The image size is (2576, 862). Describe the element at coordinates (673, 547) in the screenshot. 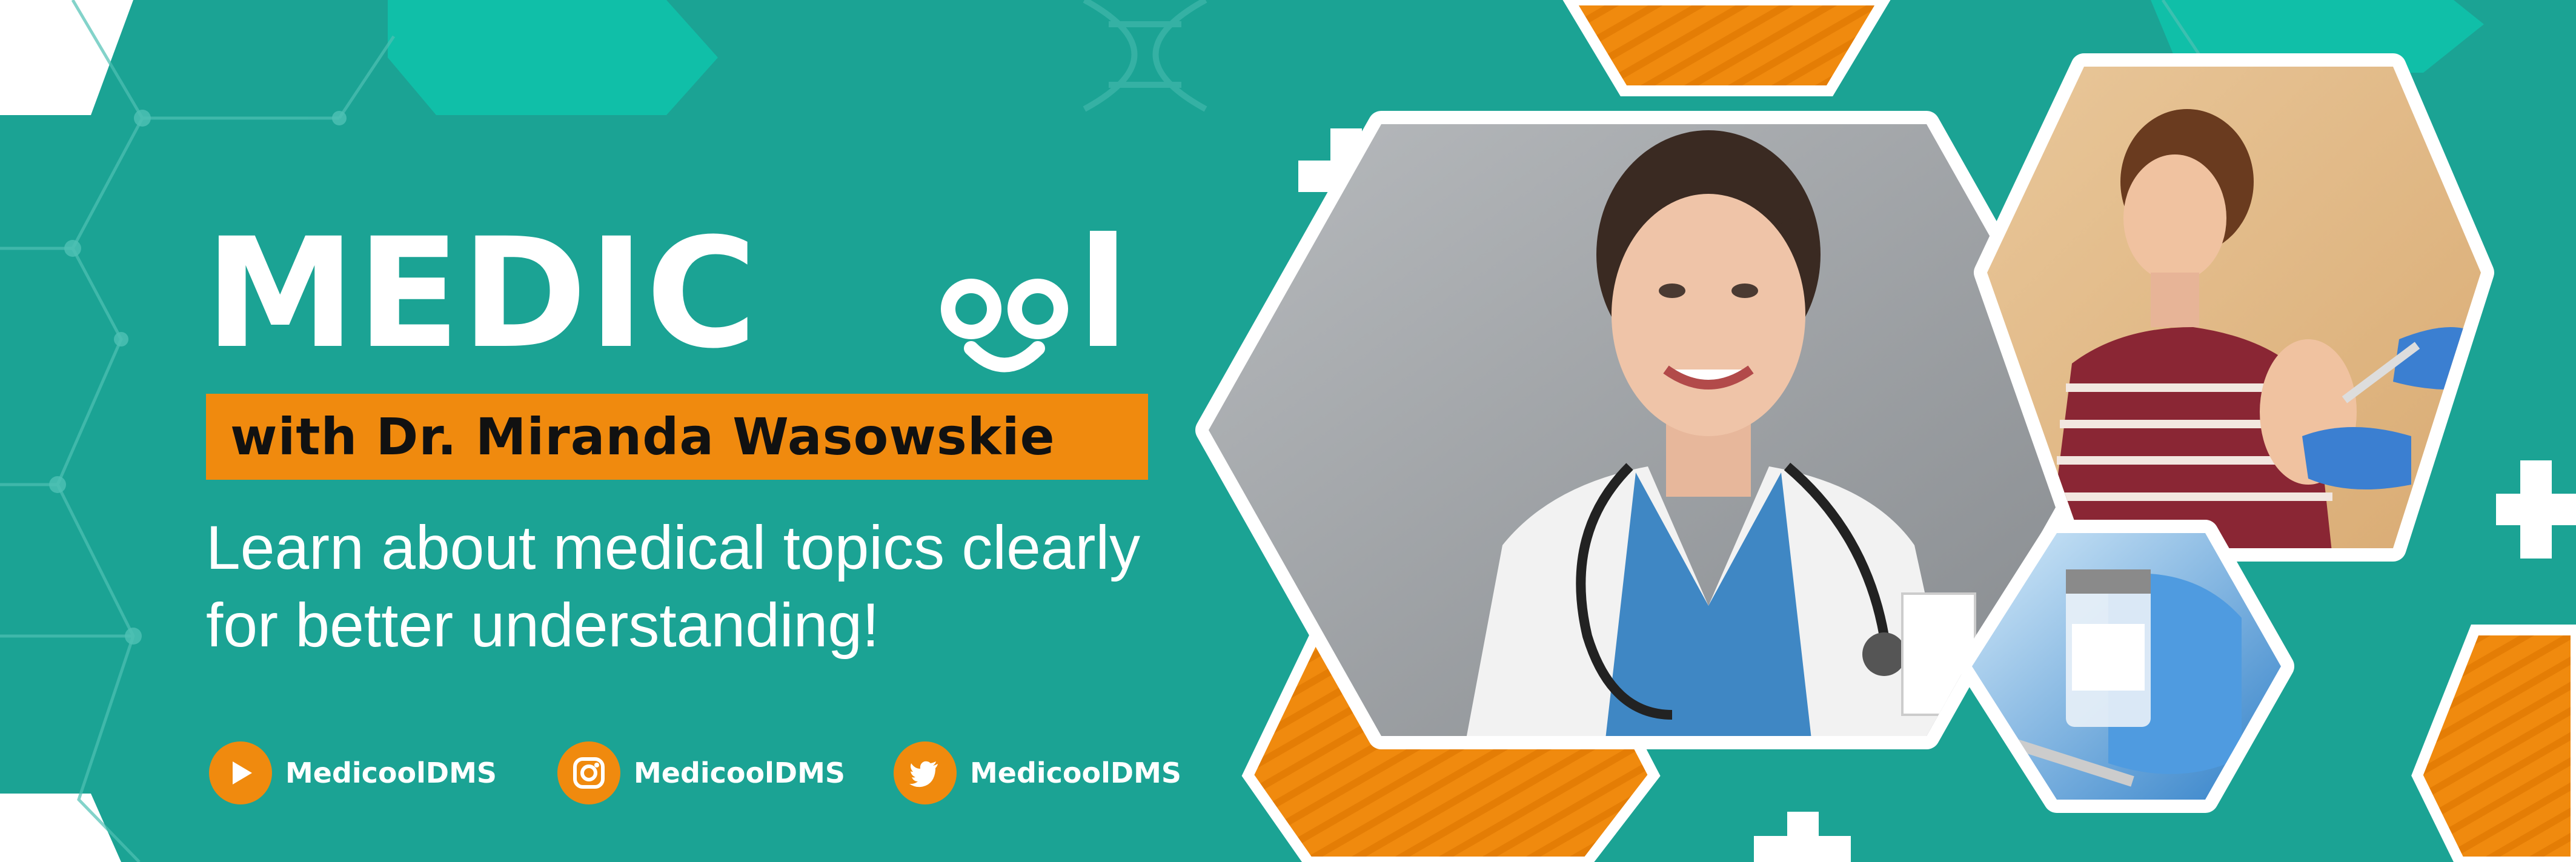

I see `description-line: Learn about medical topics clearly` at that location.